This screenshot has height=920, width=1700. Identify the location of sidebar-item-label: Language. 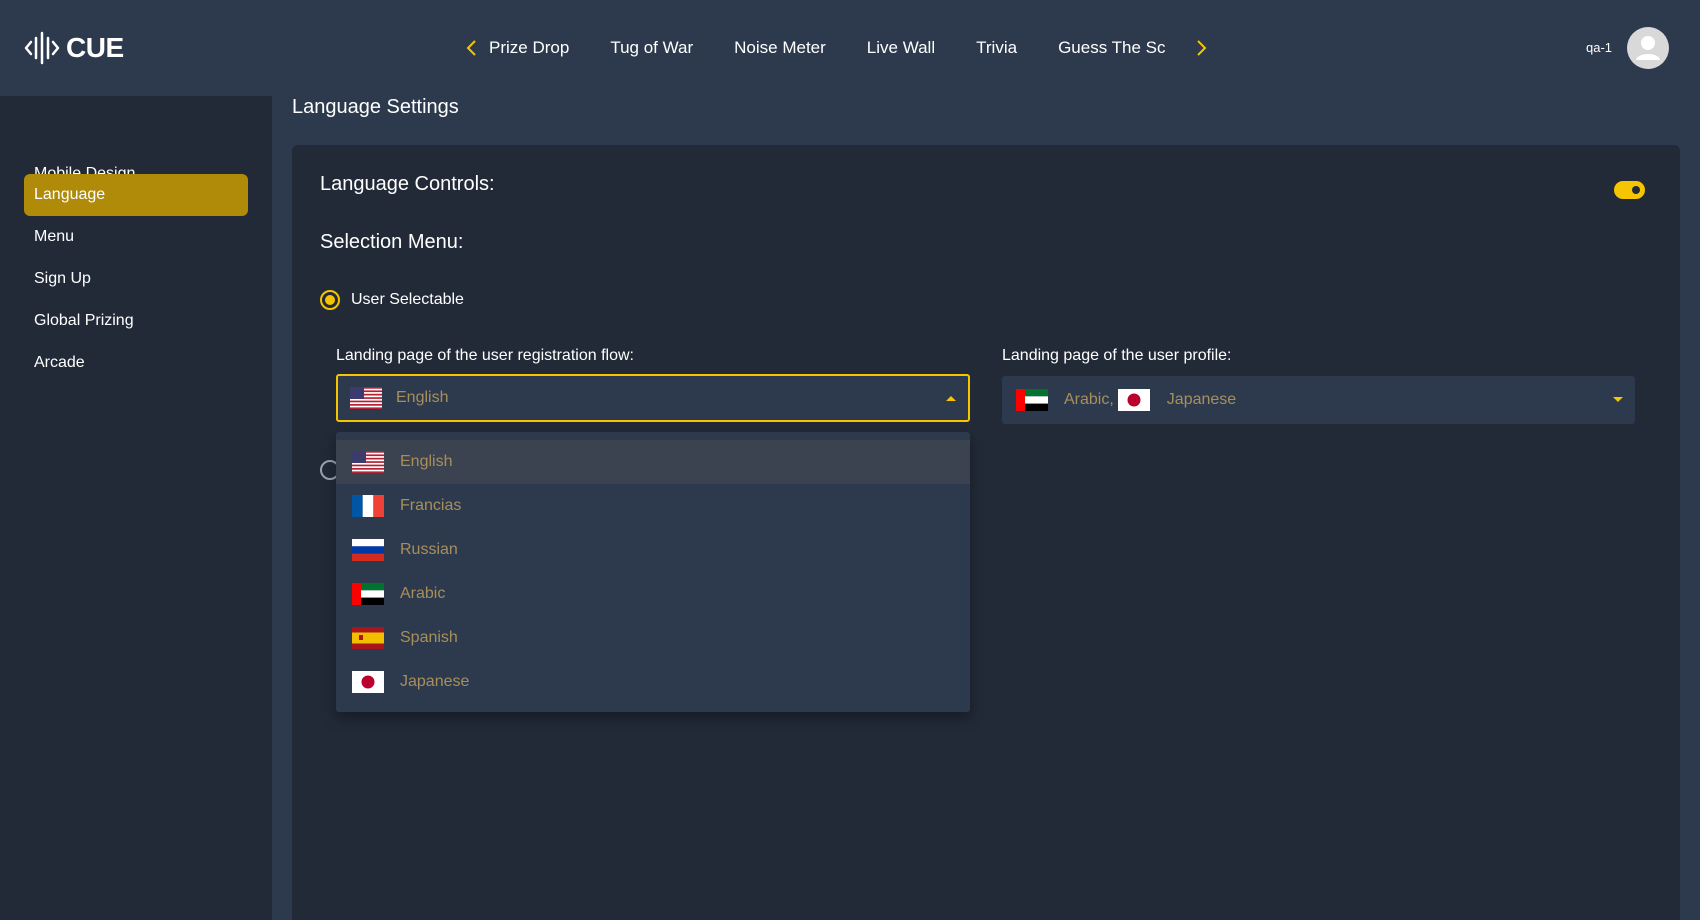
(70, 194).